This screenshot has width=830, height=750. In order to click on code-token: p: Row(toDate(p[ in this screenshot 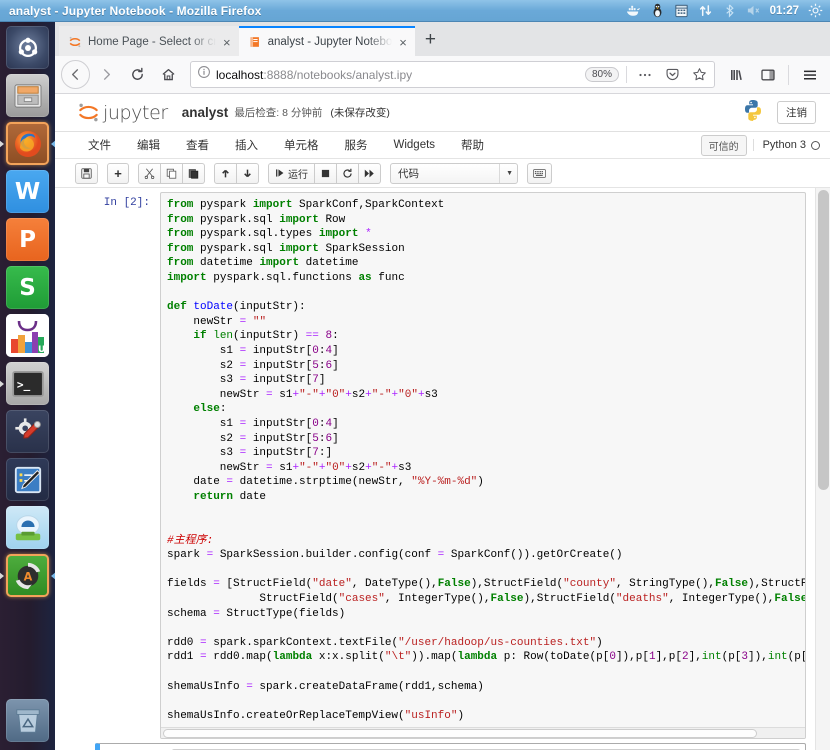, I will do `click(556, 657)`.